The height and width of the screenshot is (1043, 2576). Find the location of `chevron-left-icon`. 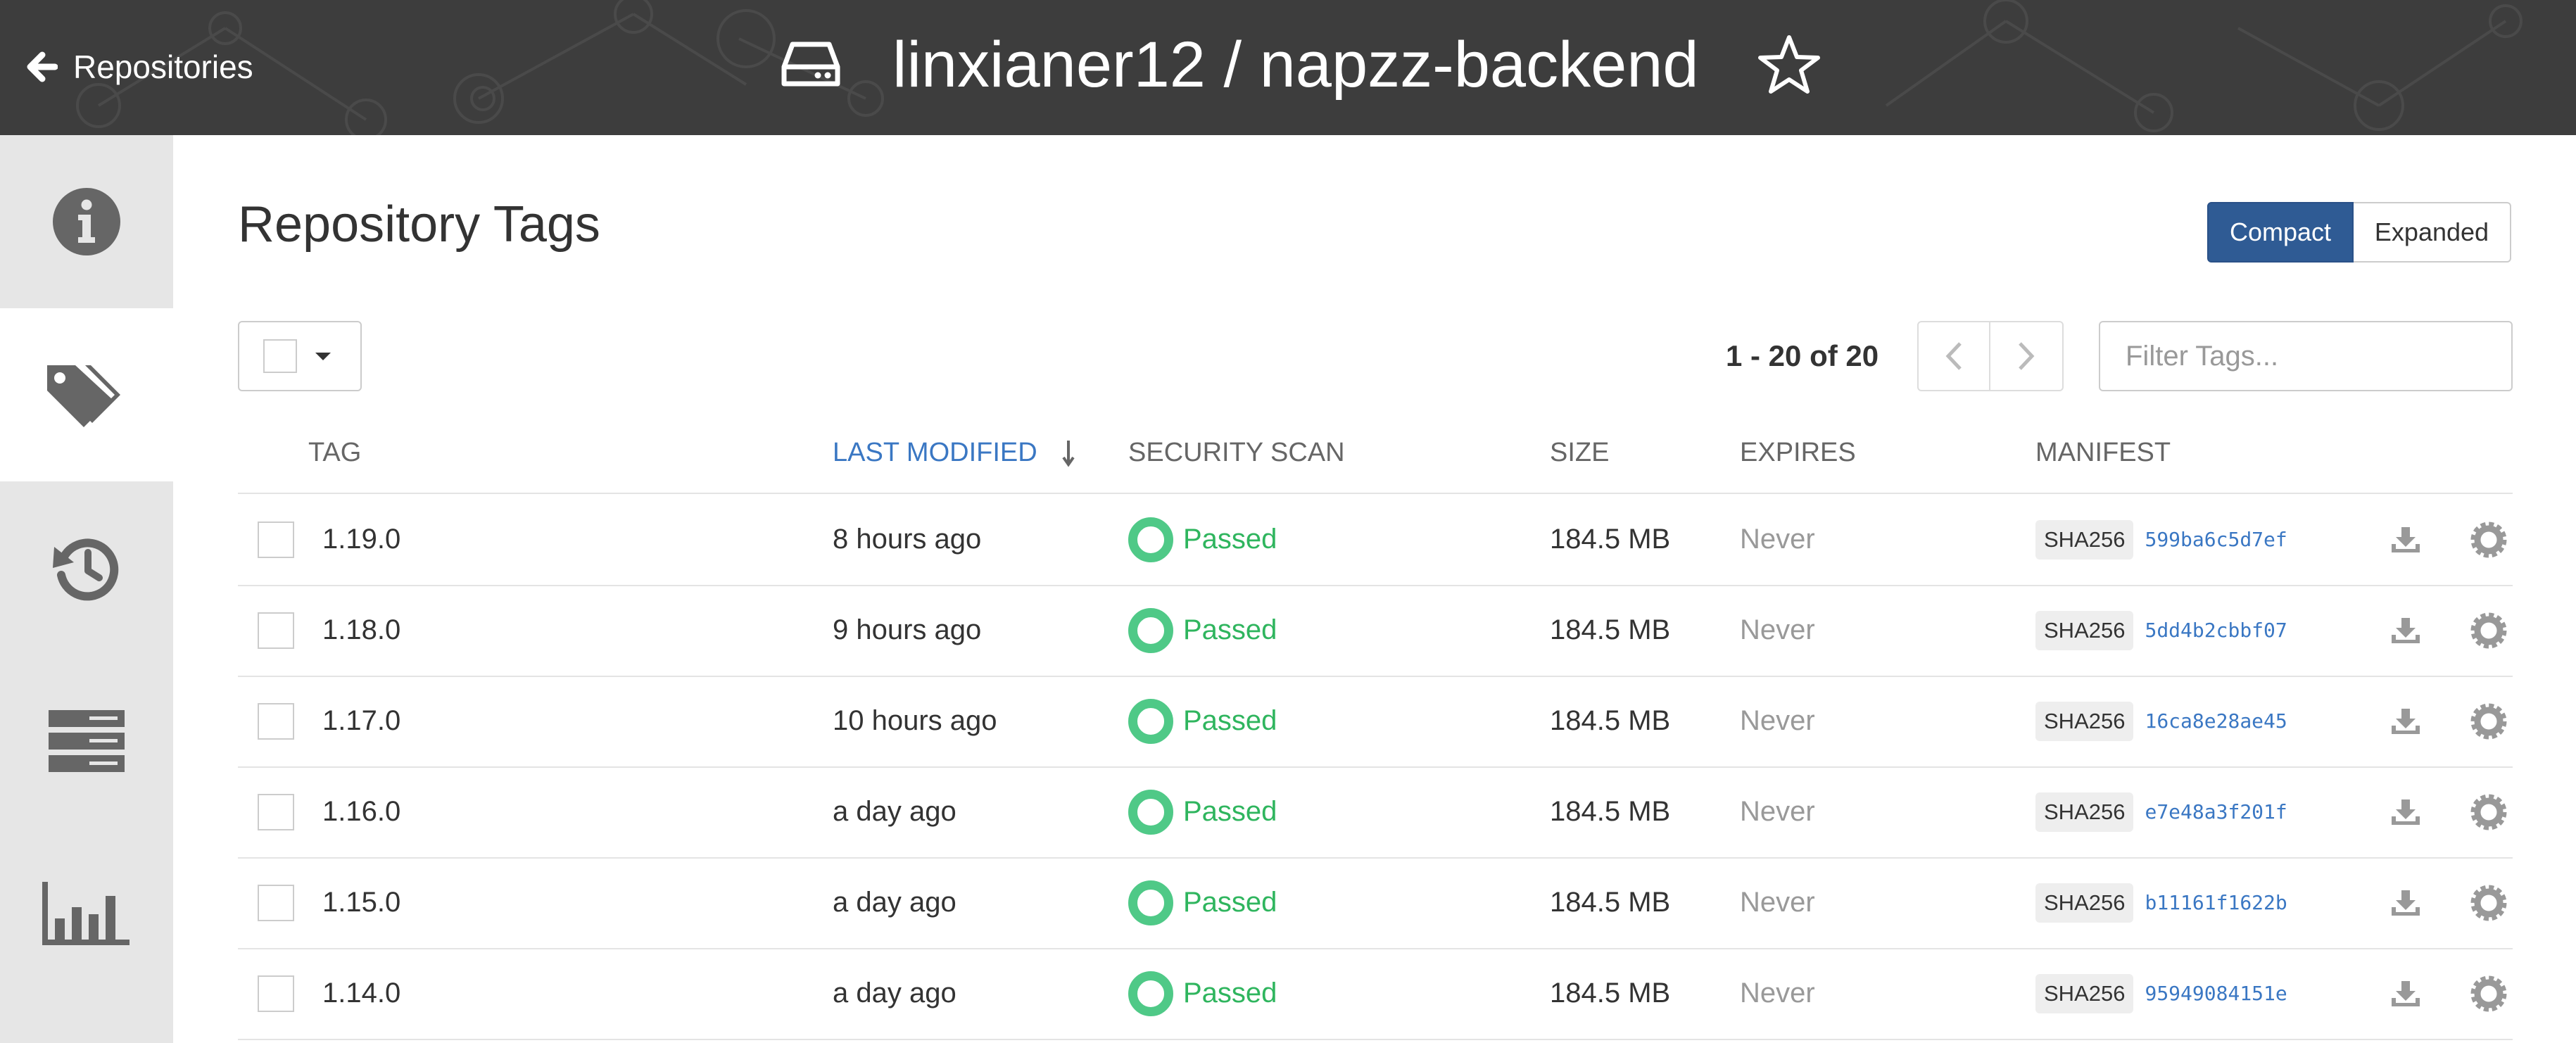

chevron-left-icon is located at coordinates (1954, 356).